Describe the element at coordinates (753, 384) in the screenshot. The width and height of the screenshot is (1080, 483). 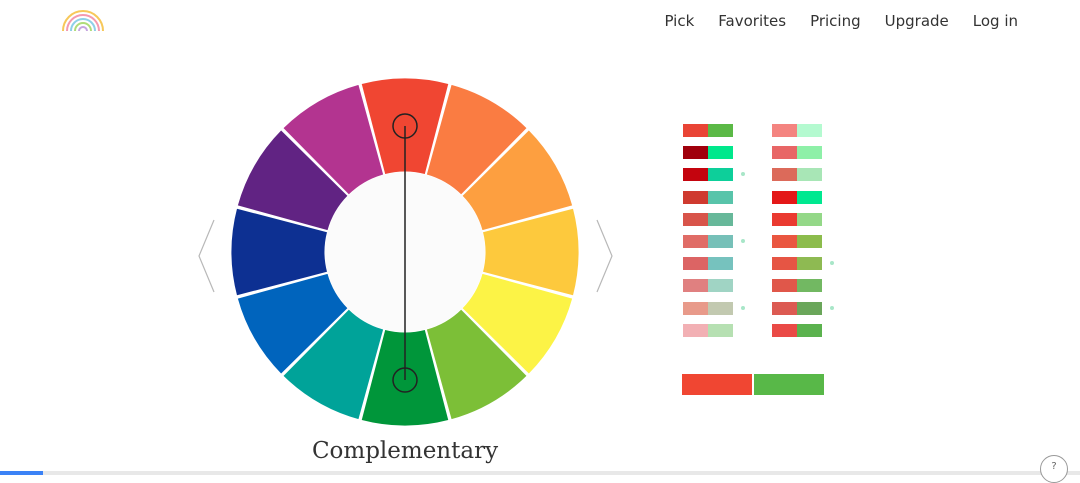
I see `selected-pair` at that location.